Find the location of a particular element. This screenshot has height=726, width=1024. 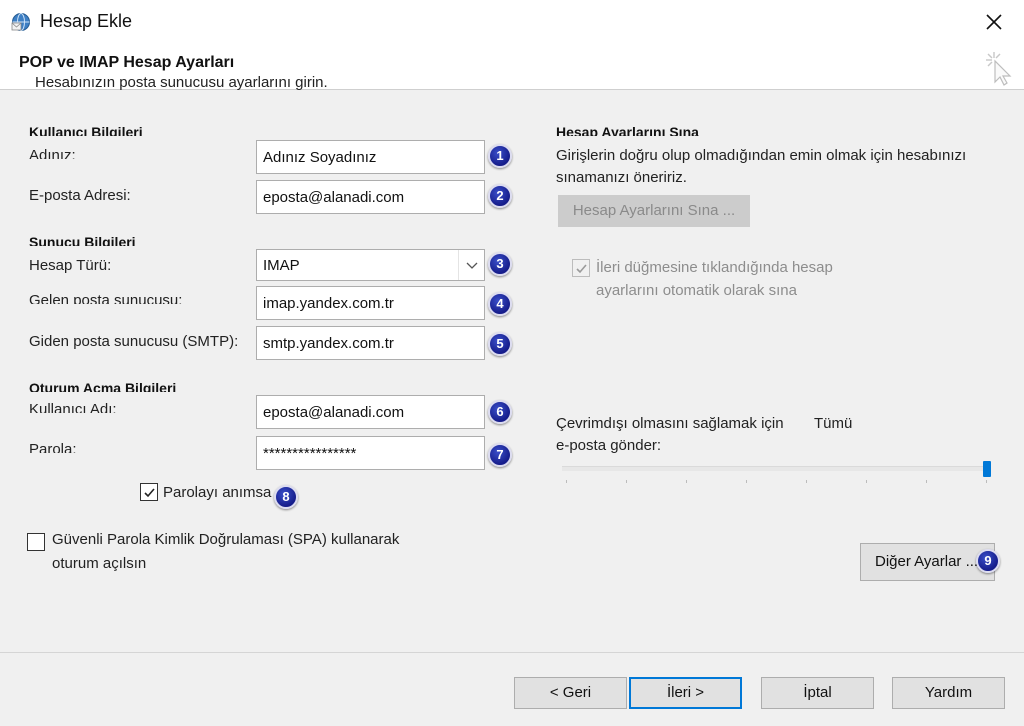

auto-test-checkbox is located at coordinates (581, 268).